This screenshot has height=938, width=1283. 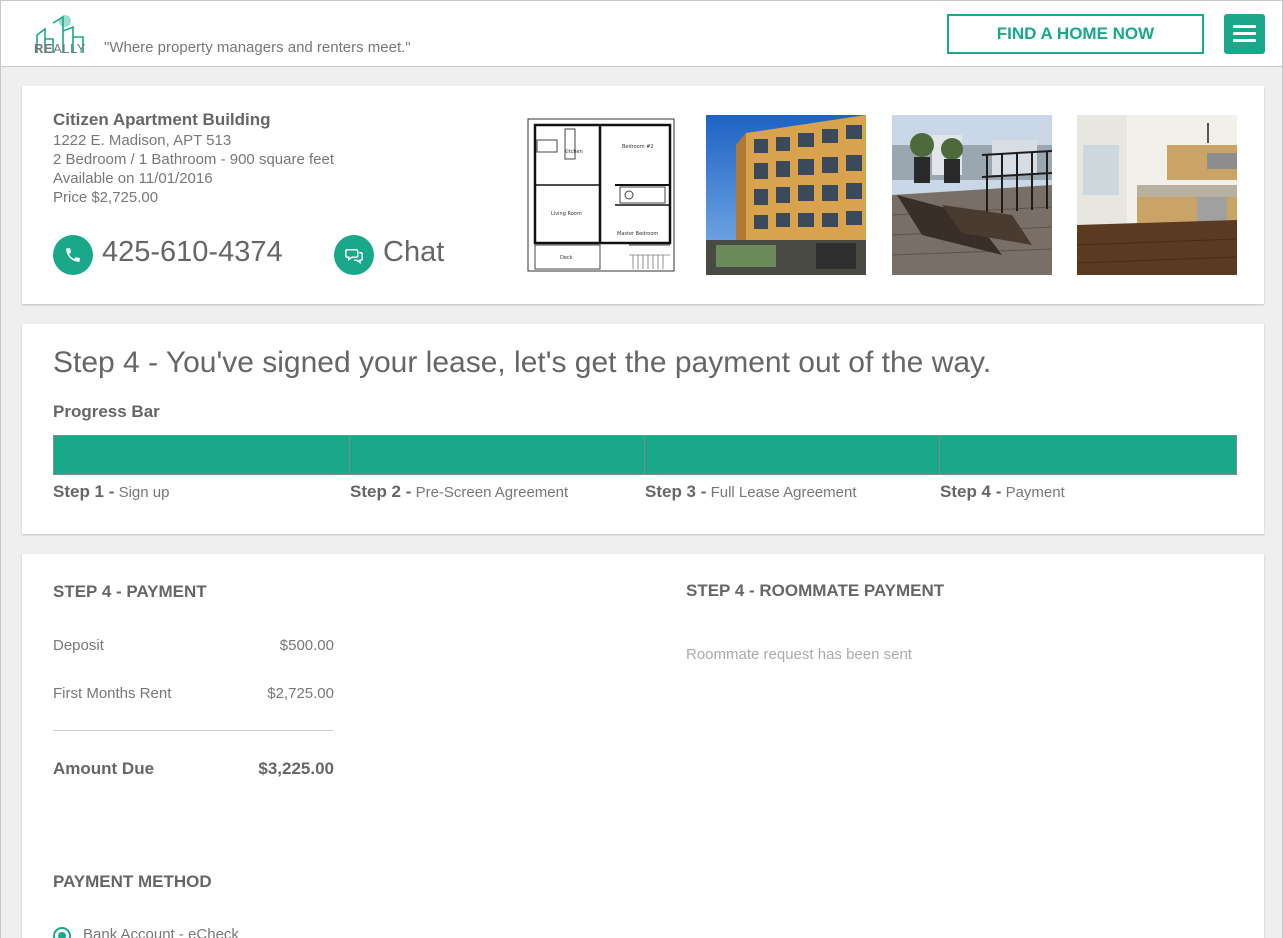 What do you see at coordinates (971, 491) in the screenshot?
I see `step-4-number: Step 4 -` at bounding box center [971, 491].